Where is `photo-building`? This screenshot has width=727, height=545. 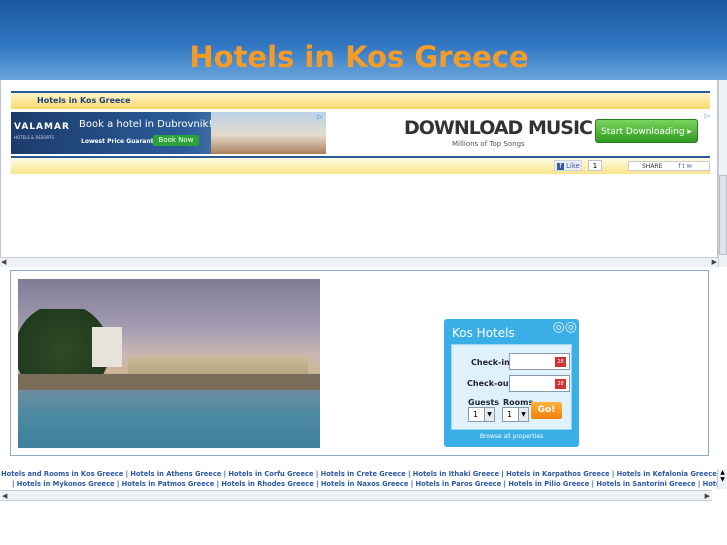 photo-building is located at coordinates (107, 347).